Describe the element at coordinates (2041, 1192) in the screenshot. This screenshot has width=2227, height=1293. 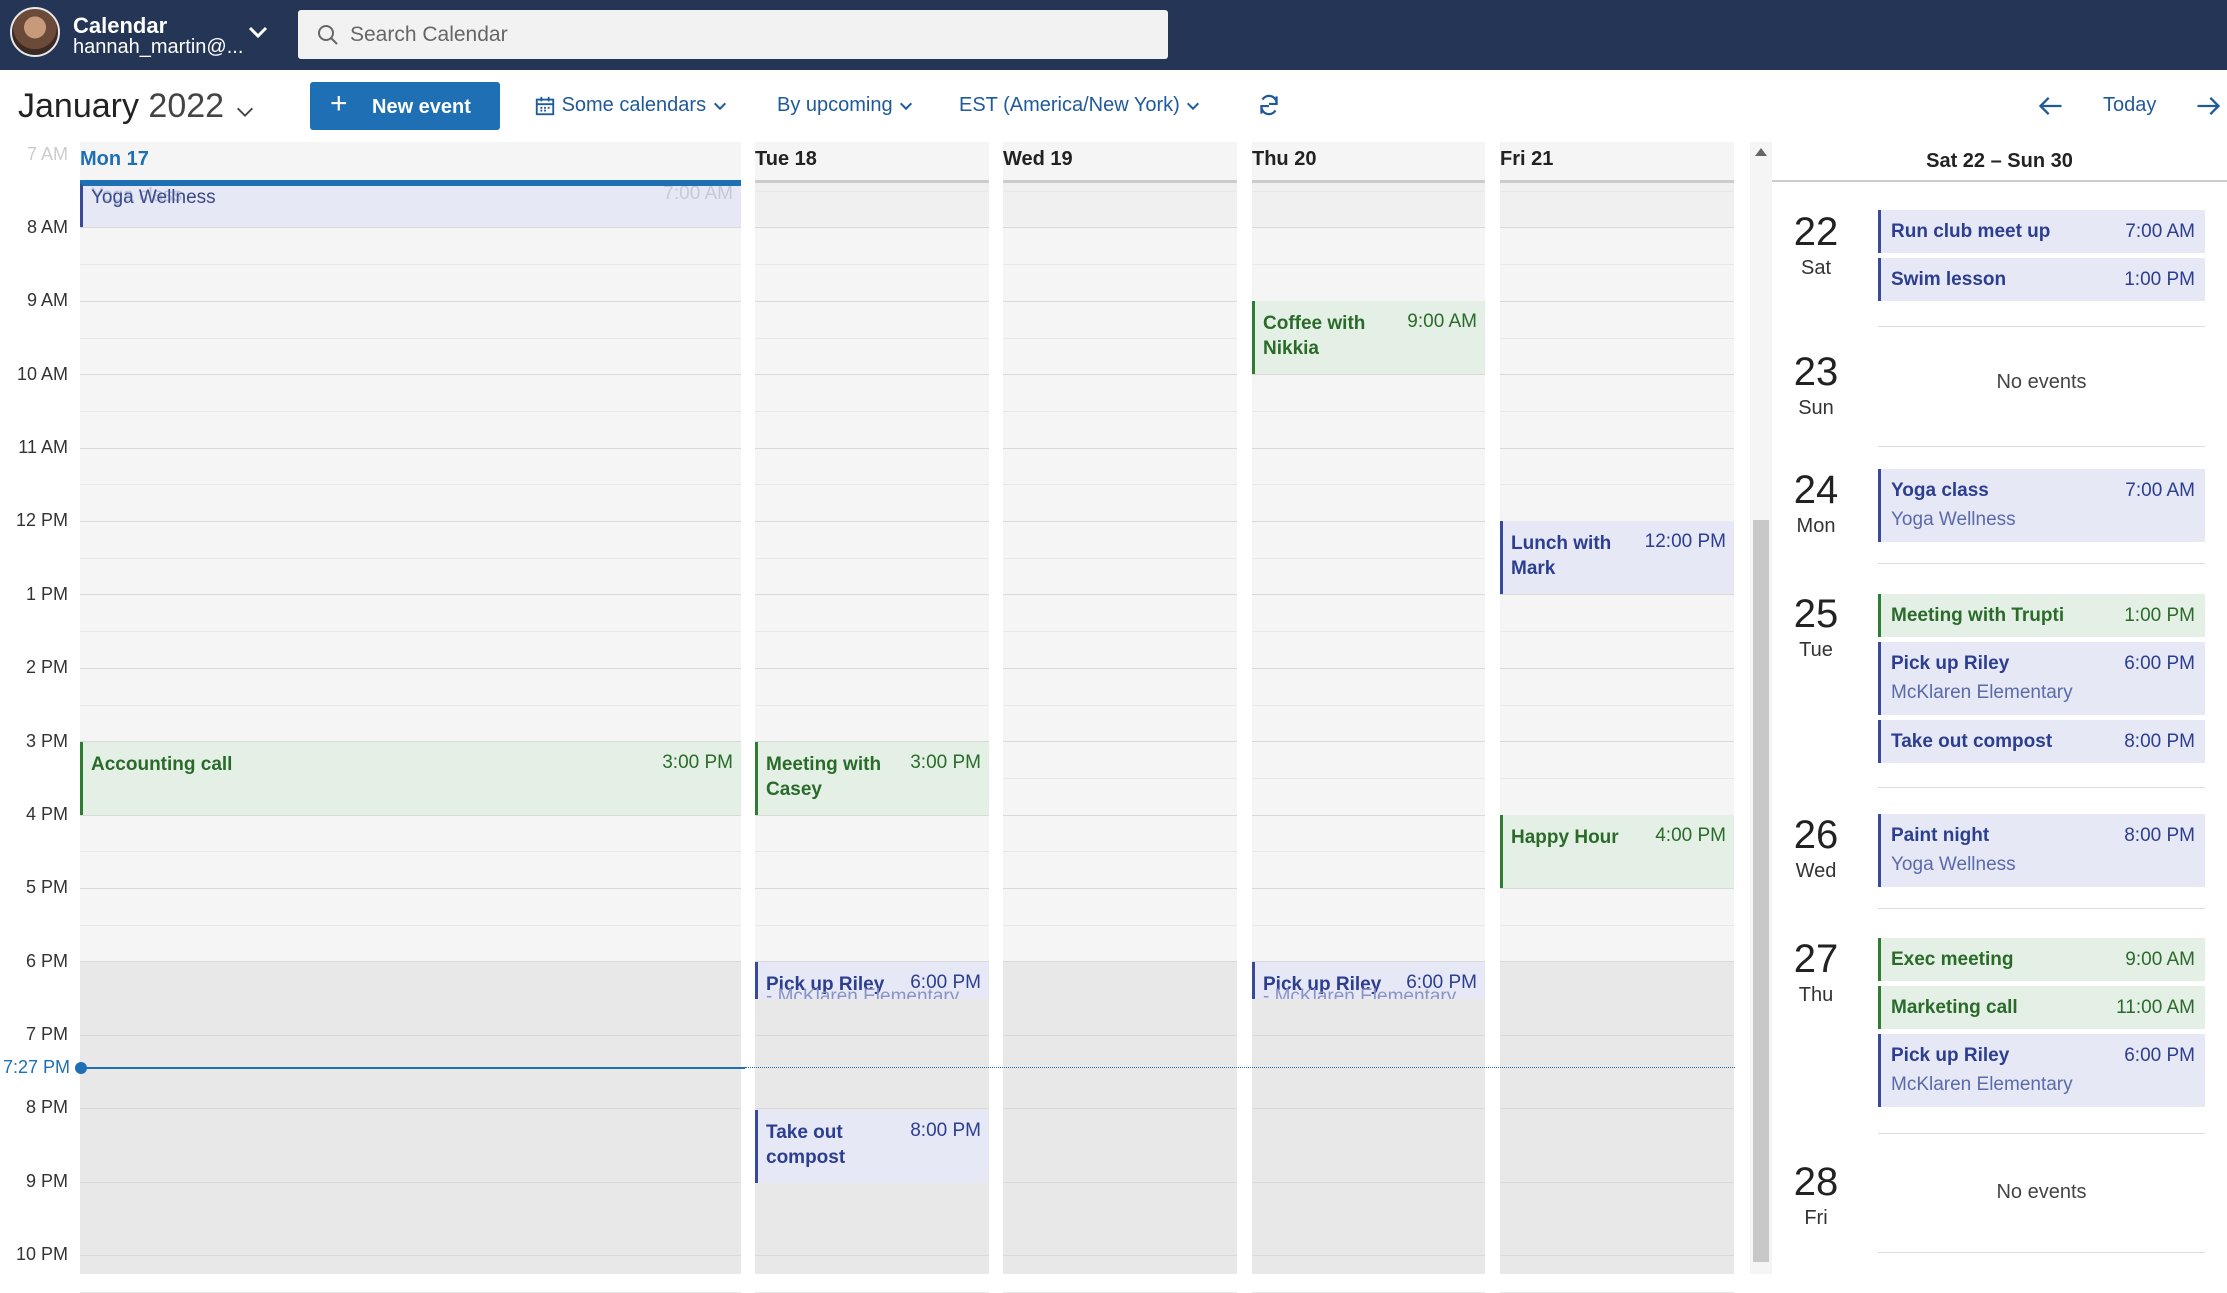
I see `no-events-label: No events` at that location.